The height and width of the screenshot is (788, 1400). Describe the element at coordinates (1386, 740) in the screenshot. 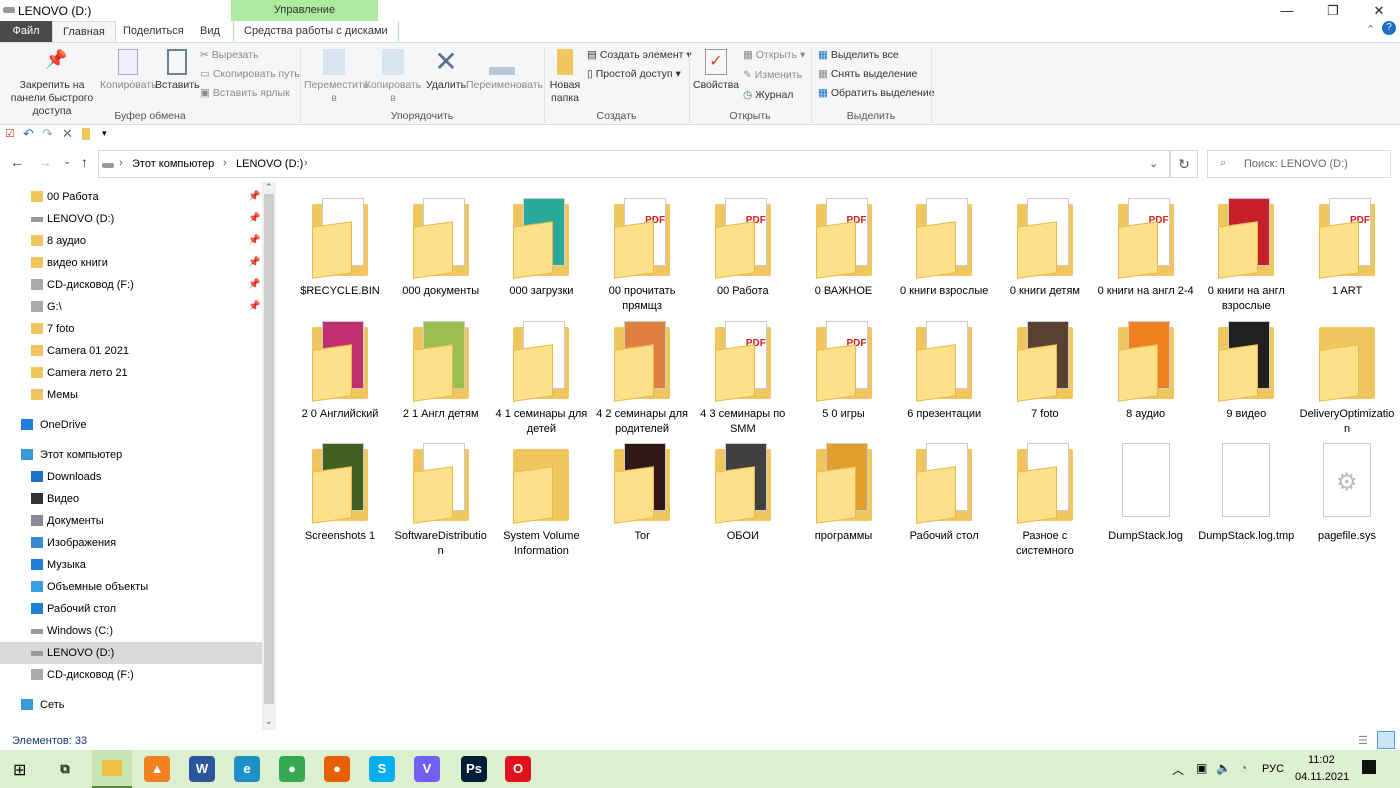

I see `large-icons-view-icon` at that location.